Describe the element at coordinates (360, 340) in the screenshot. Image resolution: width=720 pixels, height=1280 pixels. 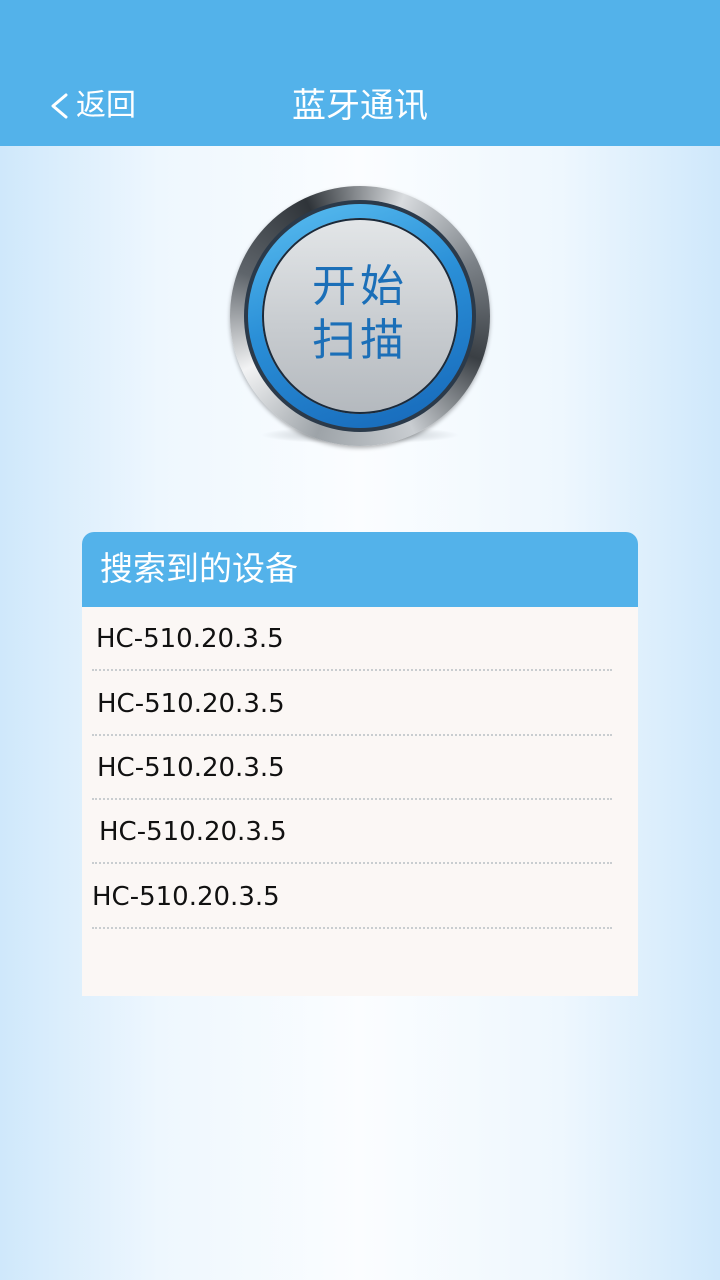
I see `scan-label-line2: 扫描` at that location.